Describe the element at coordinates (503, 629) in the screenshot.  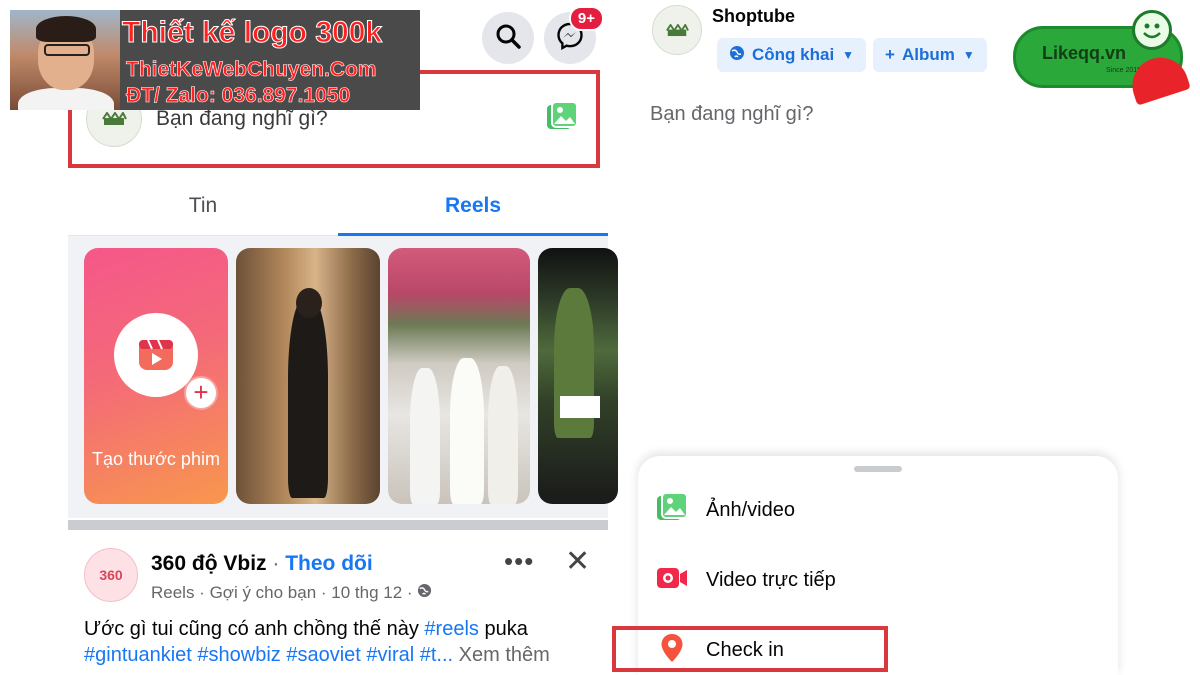
I see `post-text-tail: puka` at that location.